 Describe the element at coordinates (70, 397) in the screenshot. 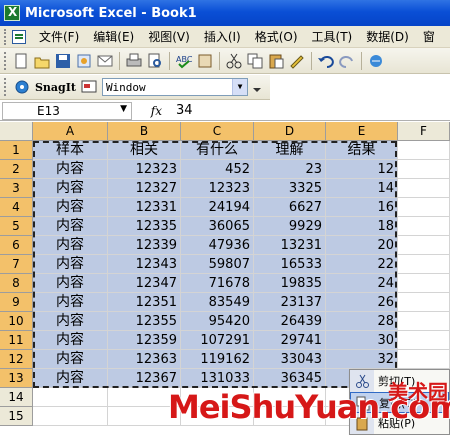

I see `cell-a14` at that location.